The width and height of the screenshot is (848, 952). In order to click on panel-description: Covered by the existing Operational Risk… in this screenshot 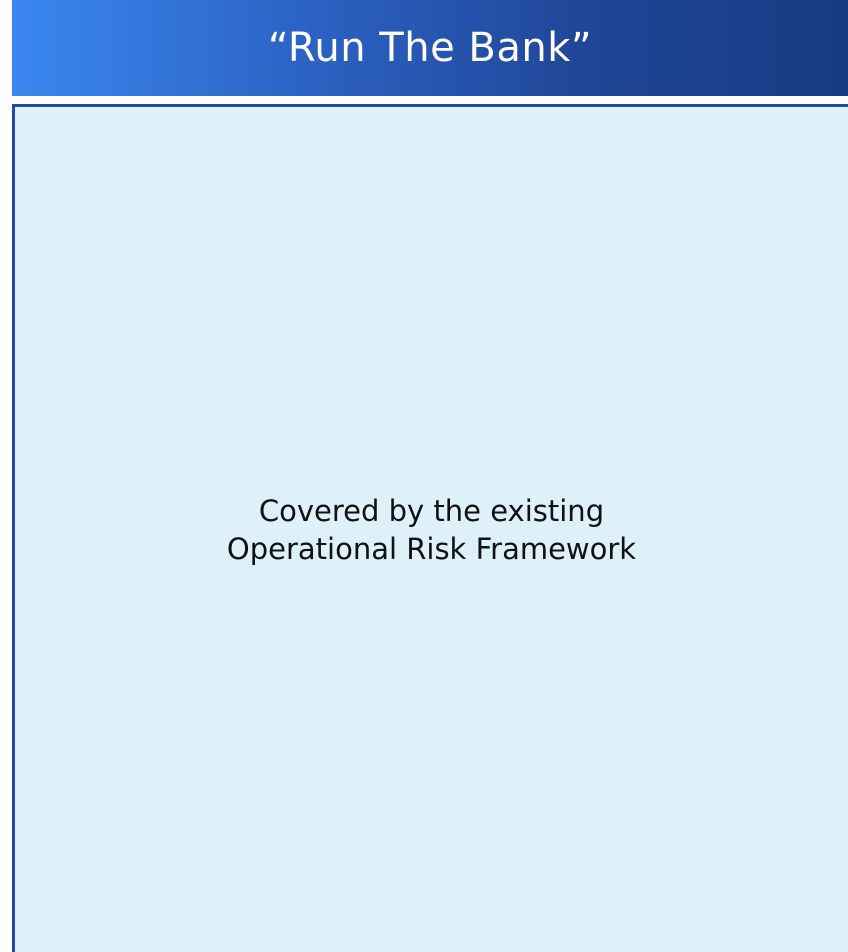, I will do `click(431, 530)`.